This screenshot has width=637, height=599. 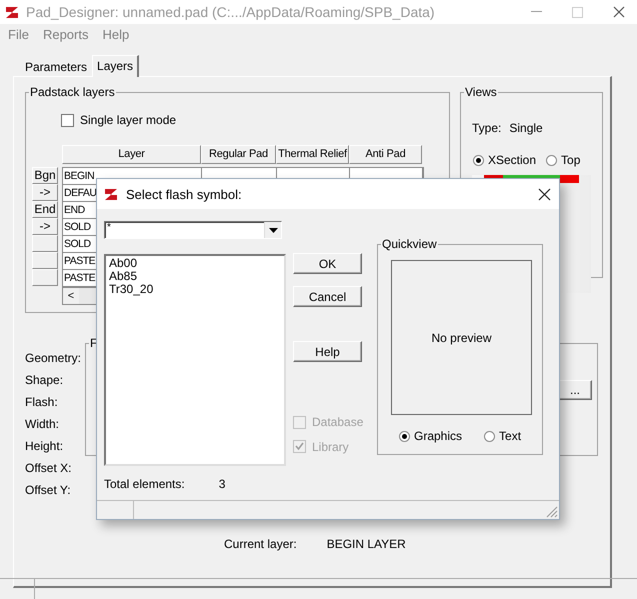 I want to click on column-header: Layer, so click(x=131, y=154).